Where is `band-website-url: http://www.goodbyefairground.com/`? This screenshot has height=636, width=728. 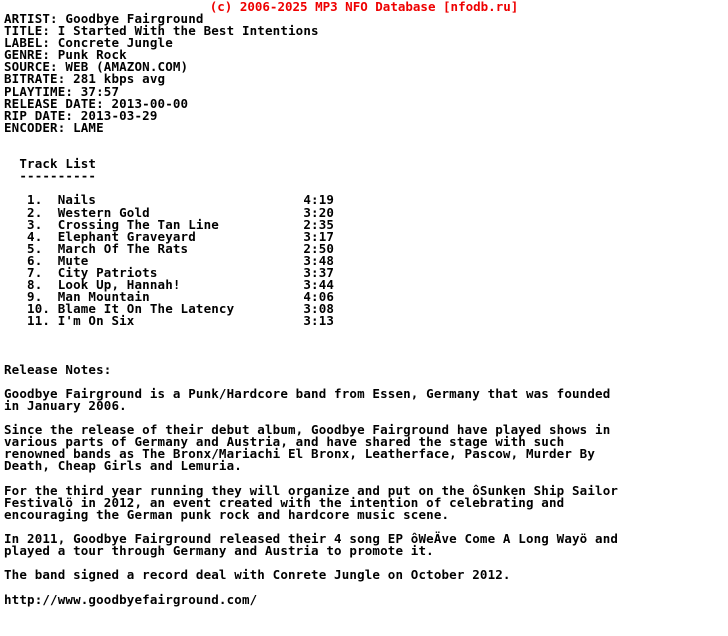 band-website-url: http://www.goodbyefairground.com/ is located at coordinates (130, 599).